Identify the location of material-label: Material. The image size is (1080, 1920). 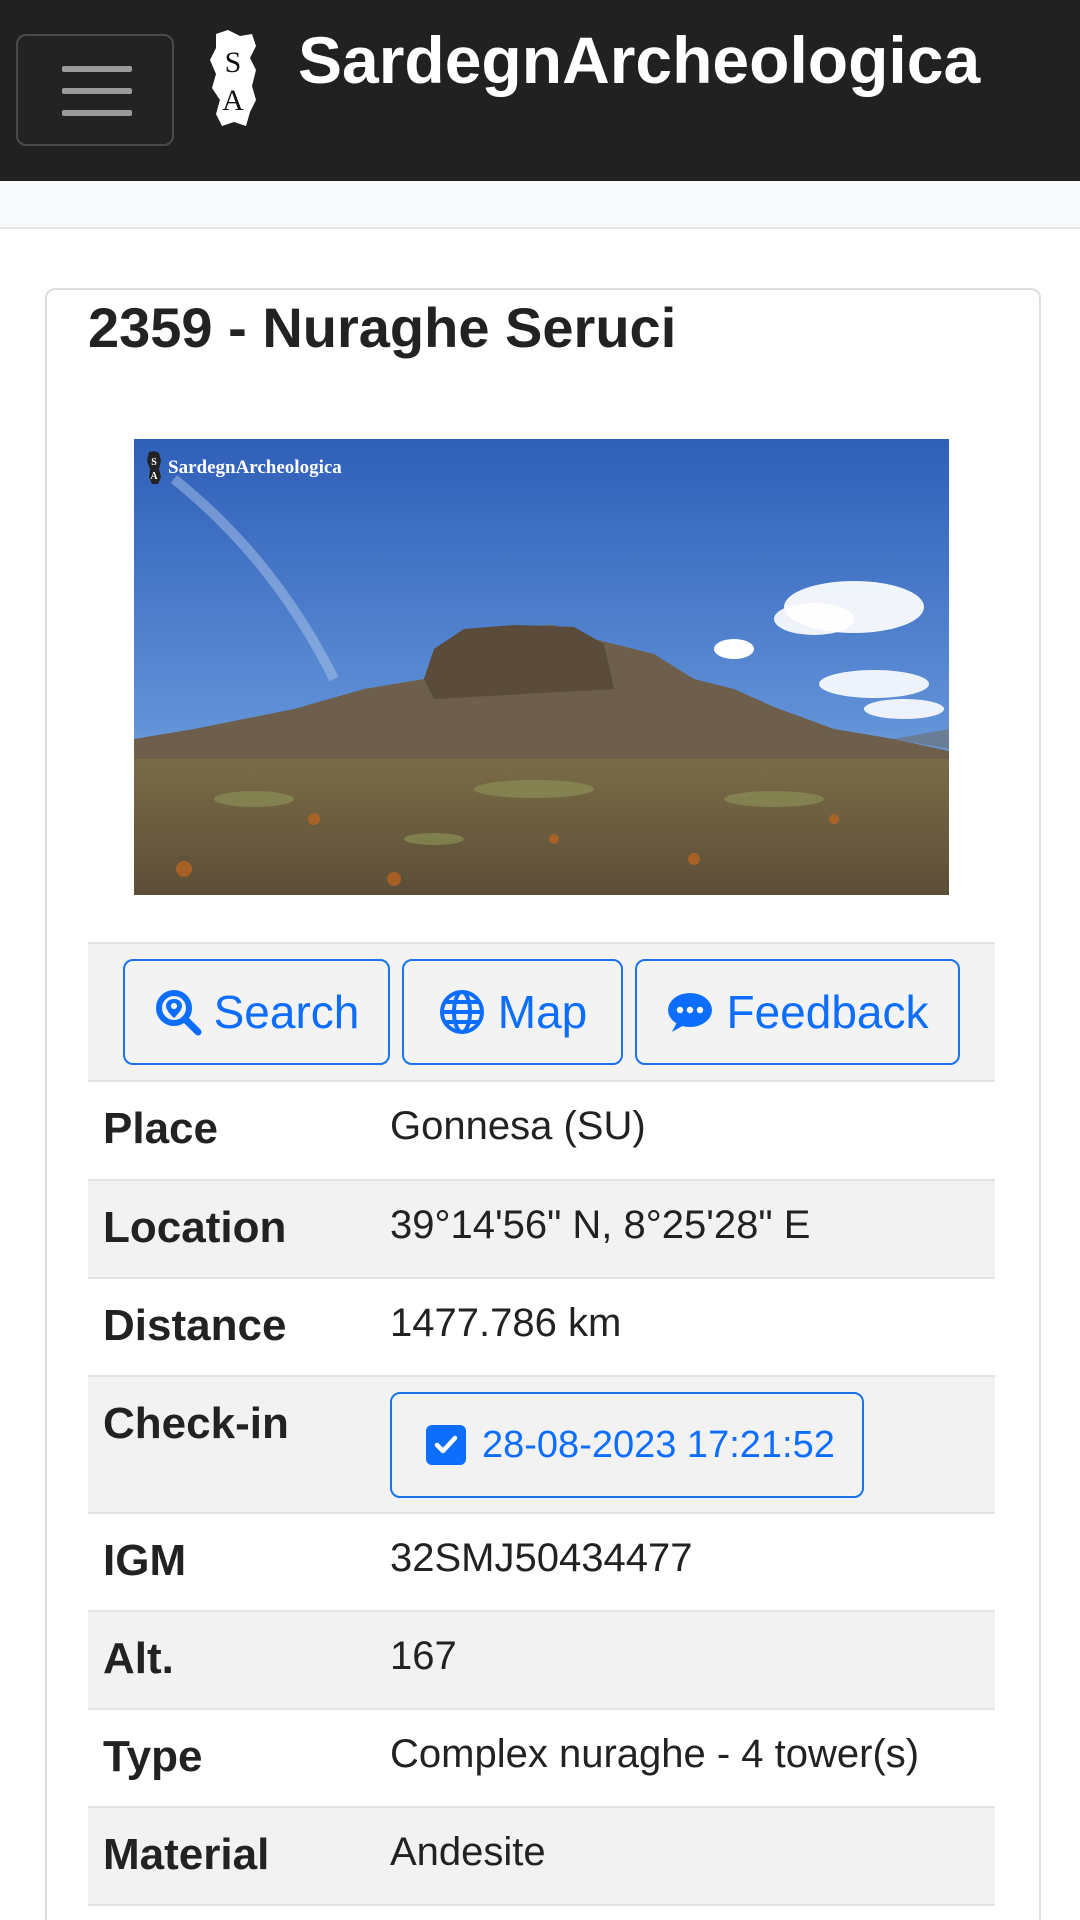
(239, 1856).